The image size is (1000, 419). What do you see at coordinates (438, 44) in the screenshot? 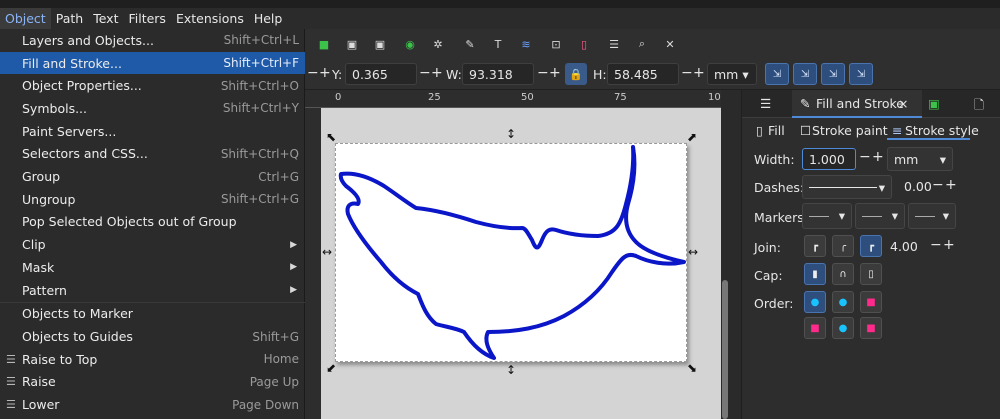
I see `node-icon: ✲` at bounding box center [438, 44].